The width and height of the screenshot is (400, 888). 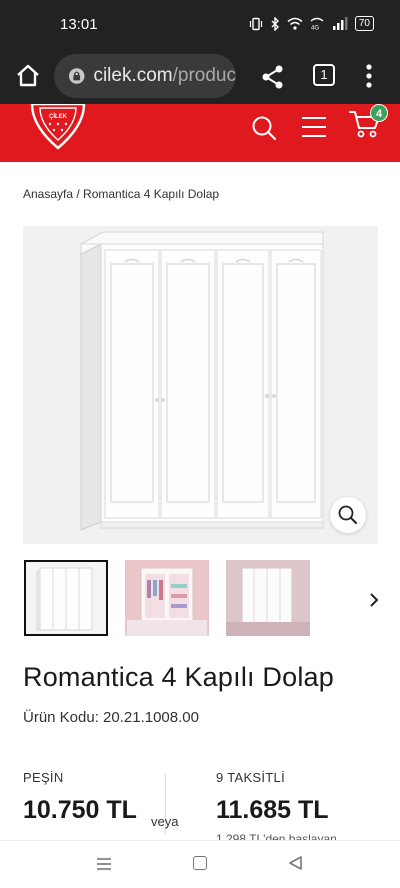 What do you see at coordinates (58, 116) in the screenshot?
I see `svg-text: ÇİLEK` at bounding box center [58, 116].